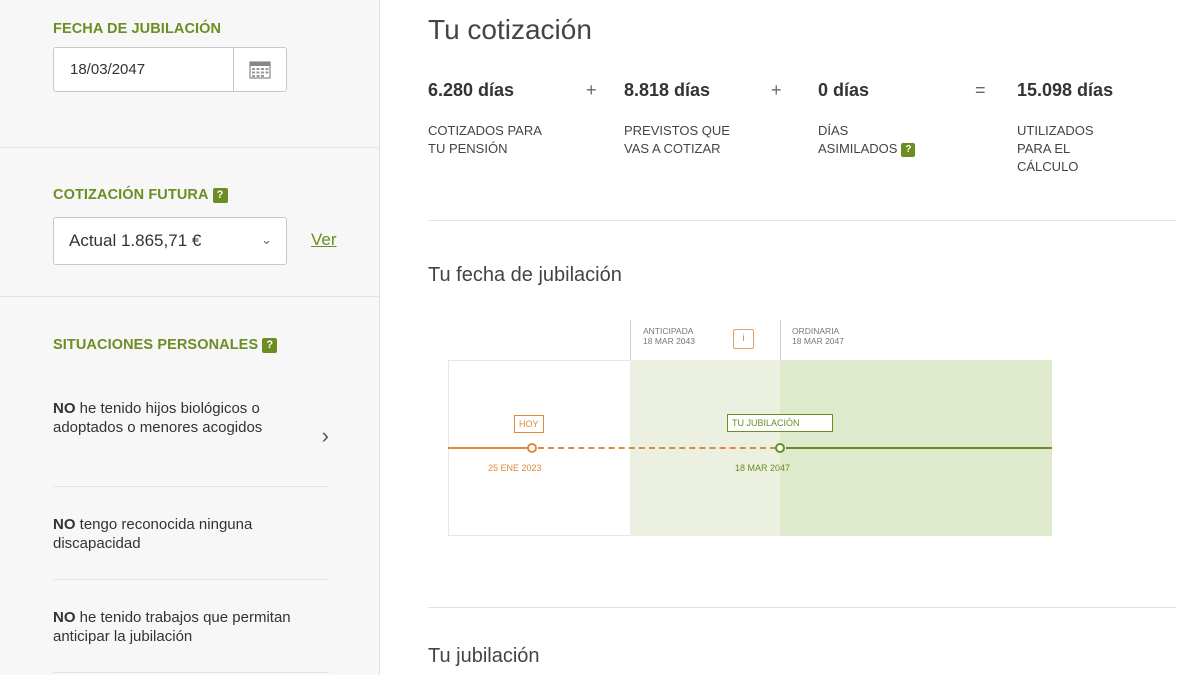 This screenshot has width=1200, height=675. What do you see at coordinates (64, 524) in the screenshot?
I see `situation-discapacidad-negation: NO` at bounding box center [64, 524].